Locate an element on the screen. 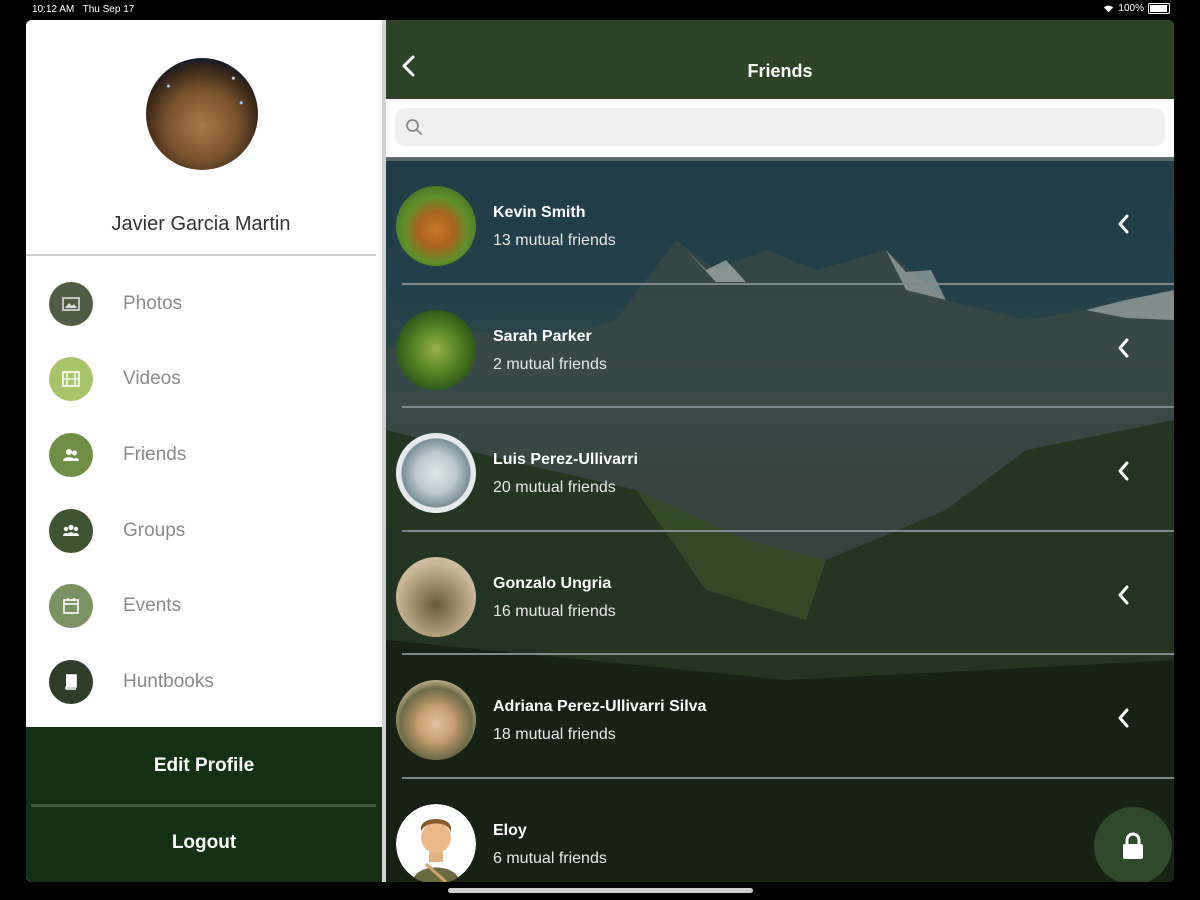 This screenshot has width=1200, height=900. lock-button is located at coordinates (1133, 844).